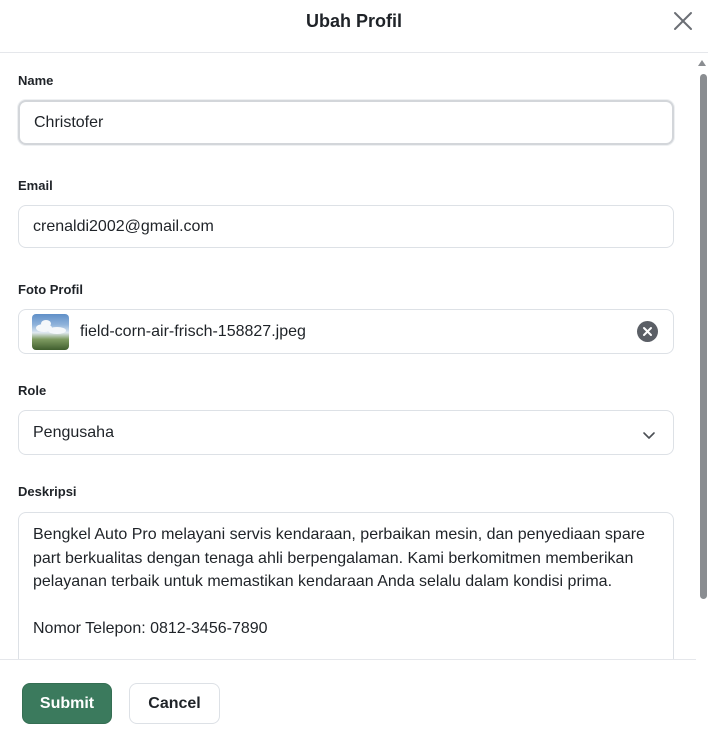  What do you see at coordinates (123, 226) in the screenshot?
I see `email-value: crenaldi2002@gmail.com` at bounding box center [123, 226].